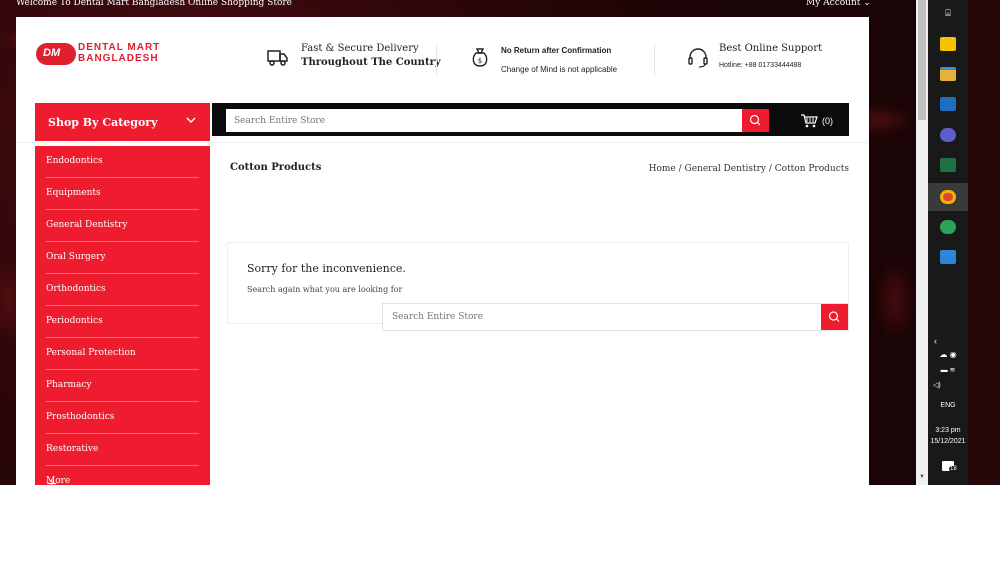  I want to click on feature-support-line1: Best Online Support, so click(771, 48).